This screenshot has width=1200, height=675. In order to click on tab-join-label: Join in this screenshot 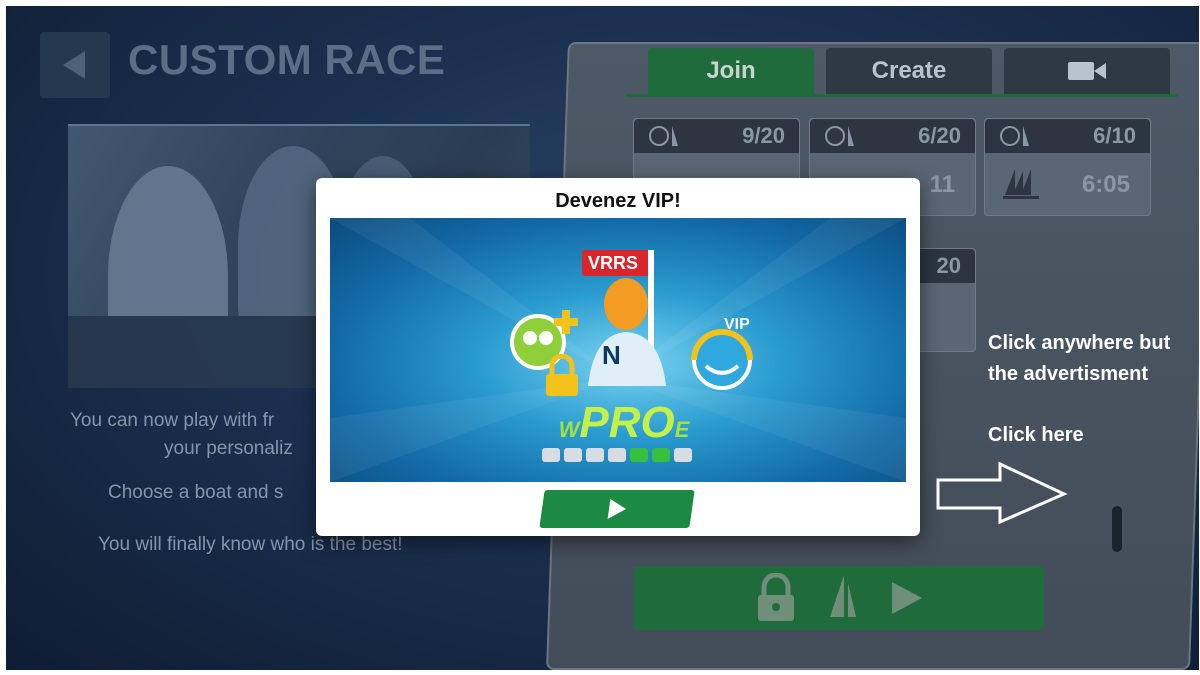, I will do `click(731, 70)`.